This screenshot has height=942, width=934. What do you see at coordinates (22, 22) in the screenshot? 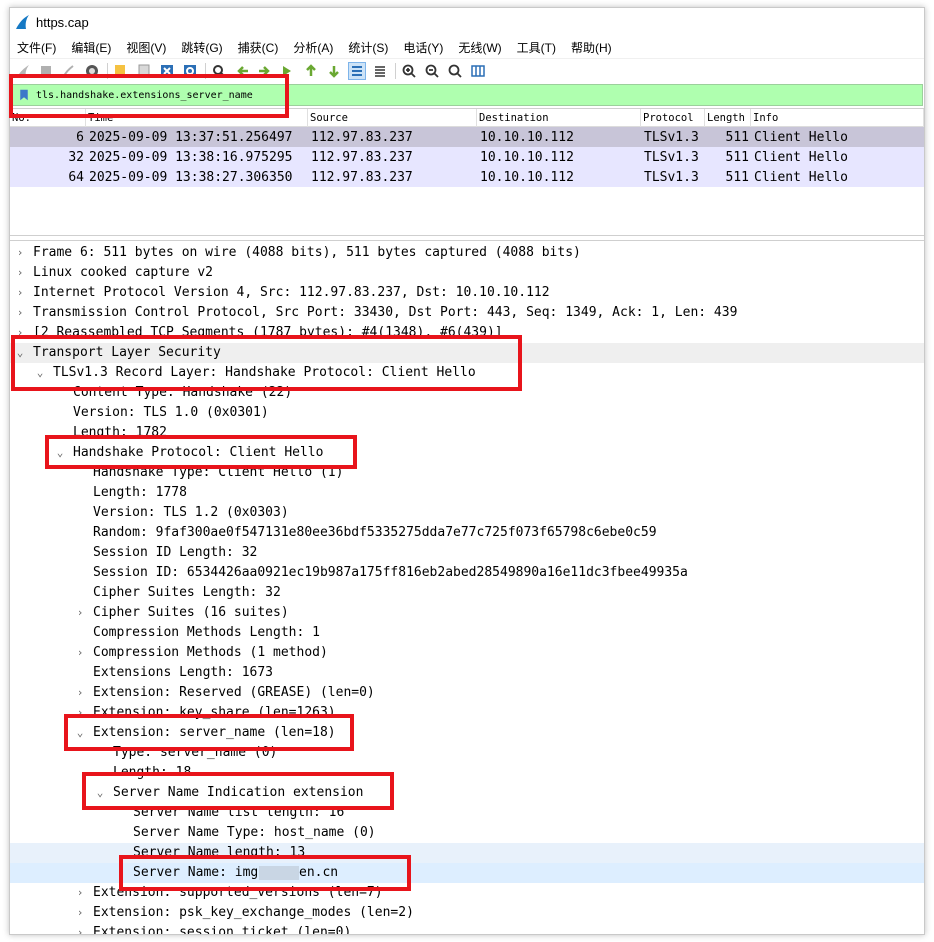
I see `wireshark-fin-icon` at bounding box center [22, 22].